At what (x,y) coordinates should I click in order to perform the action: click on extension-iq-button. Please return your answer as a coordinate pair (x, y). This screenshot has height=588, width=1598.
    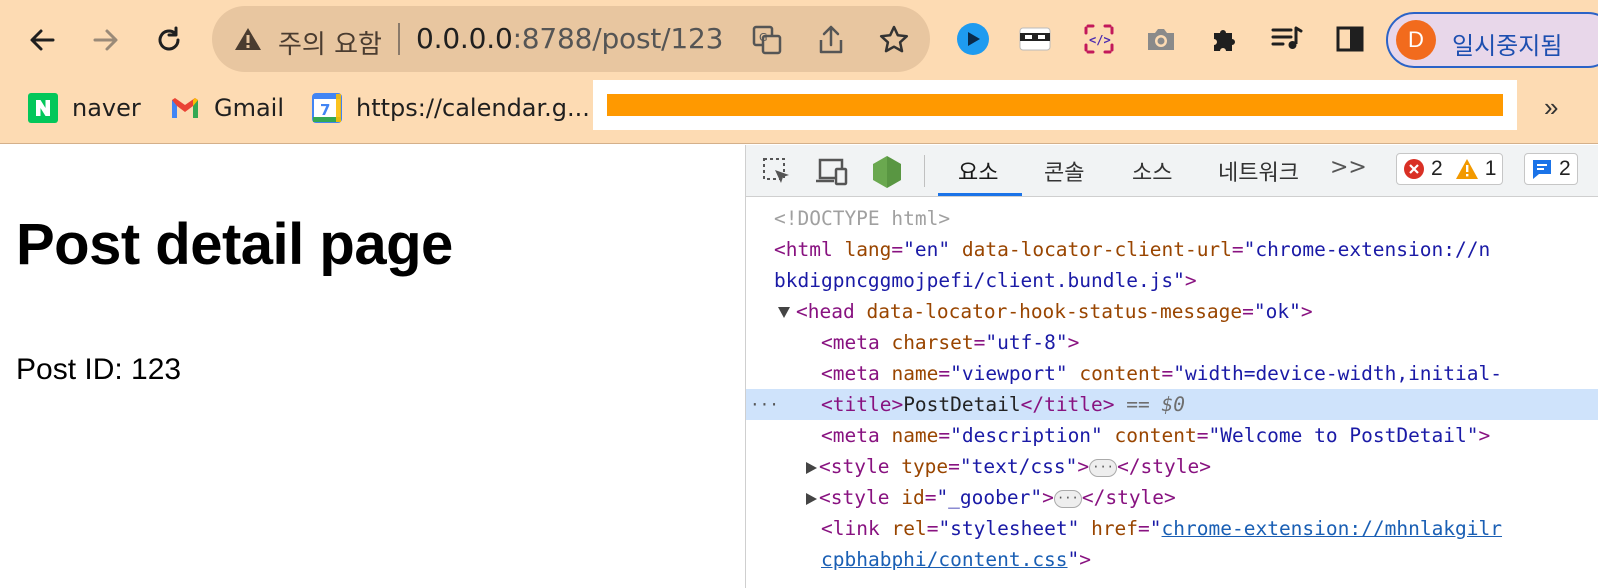
    Looking at the image, I should click on (973, 39).